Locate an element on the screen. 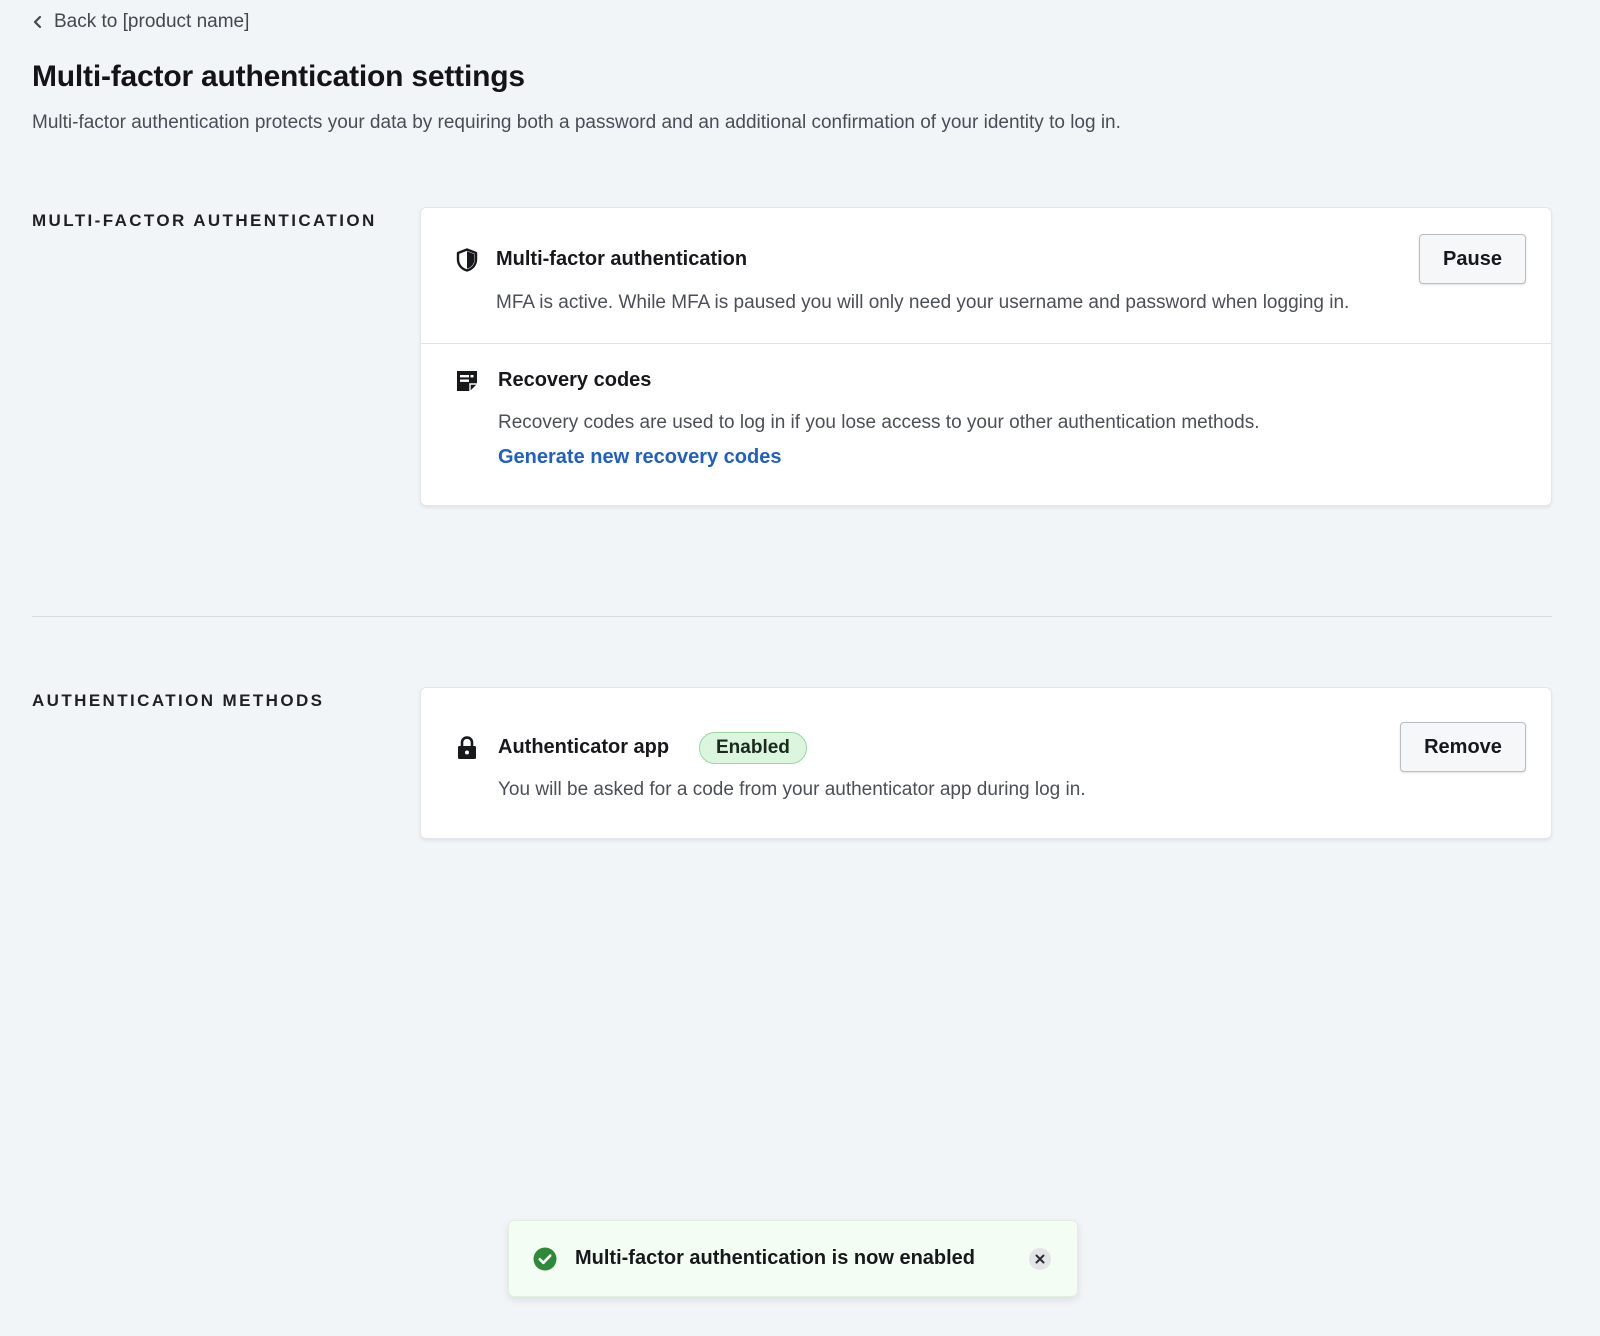 The height and width of the screenshot is (1336, 1600). chevron-left-icon is located at coordinates (37, 22).